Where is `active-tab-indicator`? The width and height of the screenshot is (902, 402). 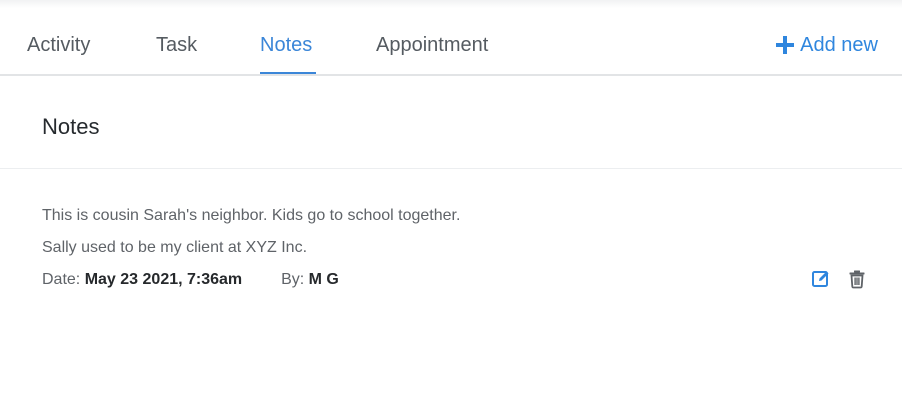 active-tab-indicator is located at coordinates (288, 73).